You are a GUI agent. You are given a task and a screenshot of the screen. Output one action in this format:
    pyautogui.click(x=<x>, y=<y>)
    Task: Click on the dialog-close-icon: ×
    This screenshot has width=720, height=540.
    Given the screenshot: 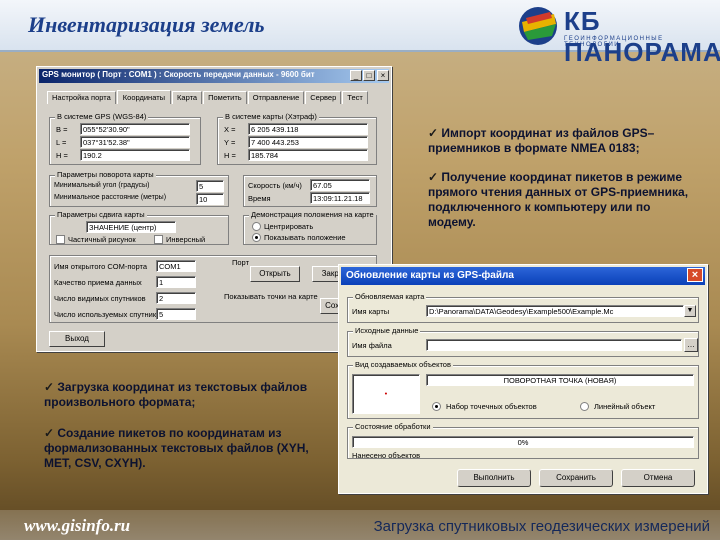 What is the action you would take?
    pyautogui.click(x=695, y=275)
    